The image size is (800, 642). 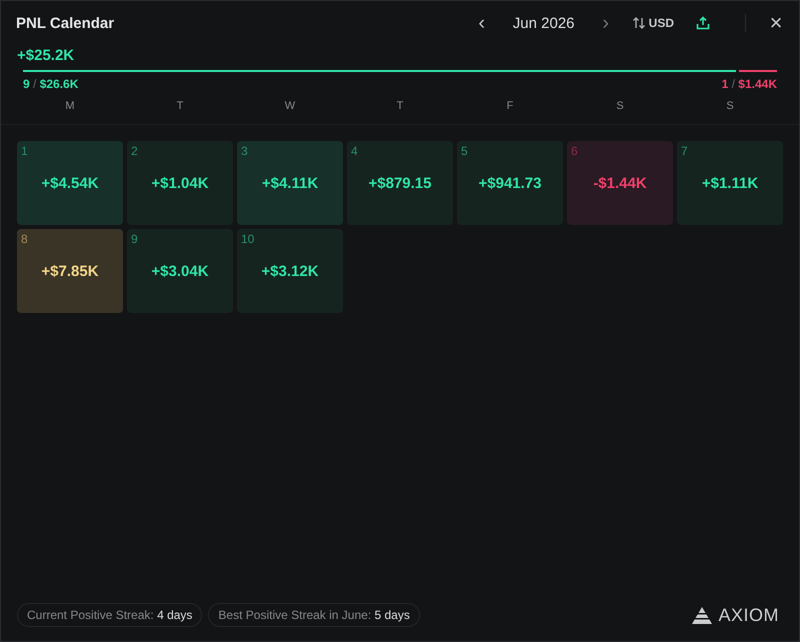 I want to click on day-pnl: +$1.11K, so click(x=730, y=183).